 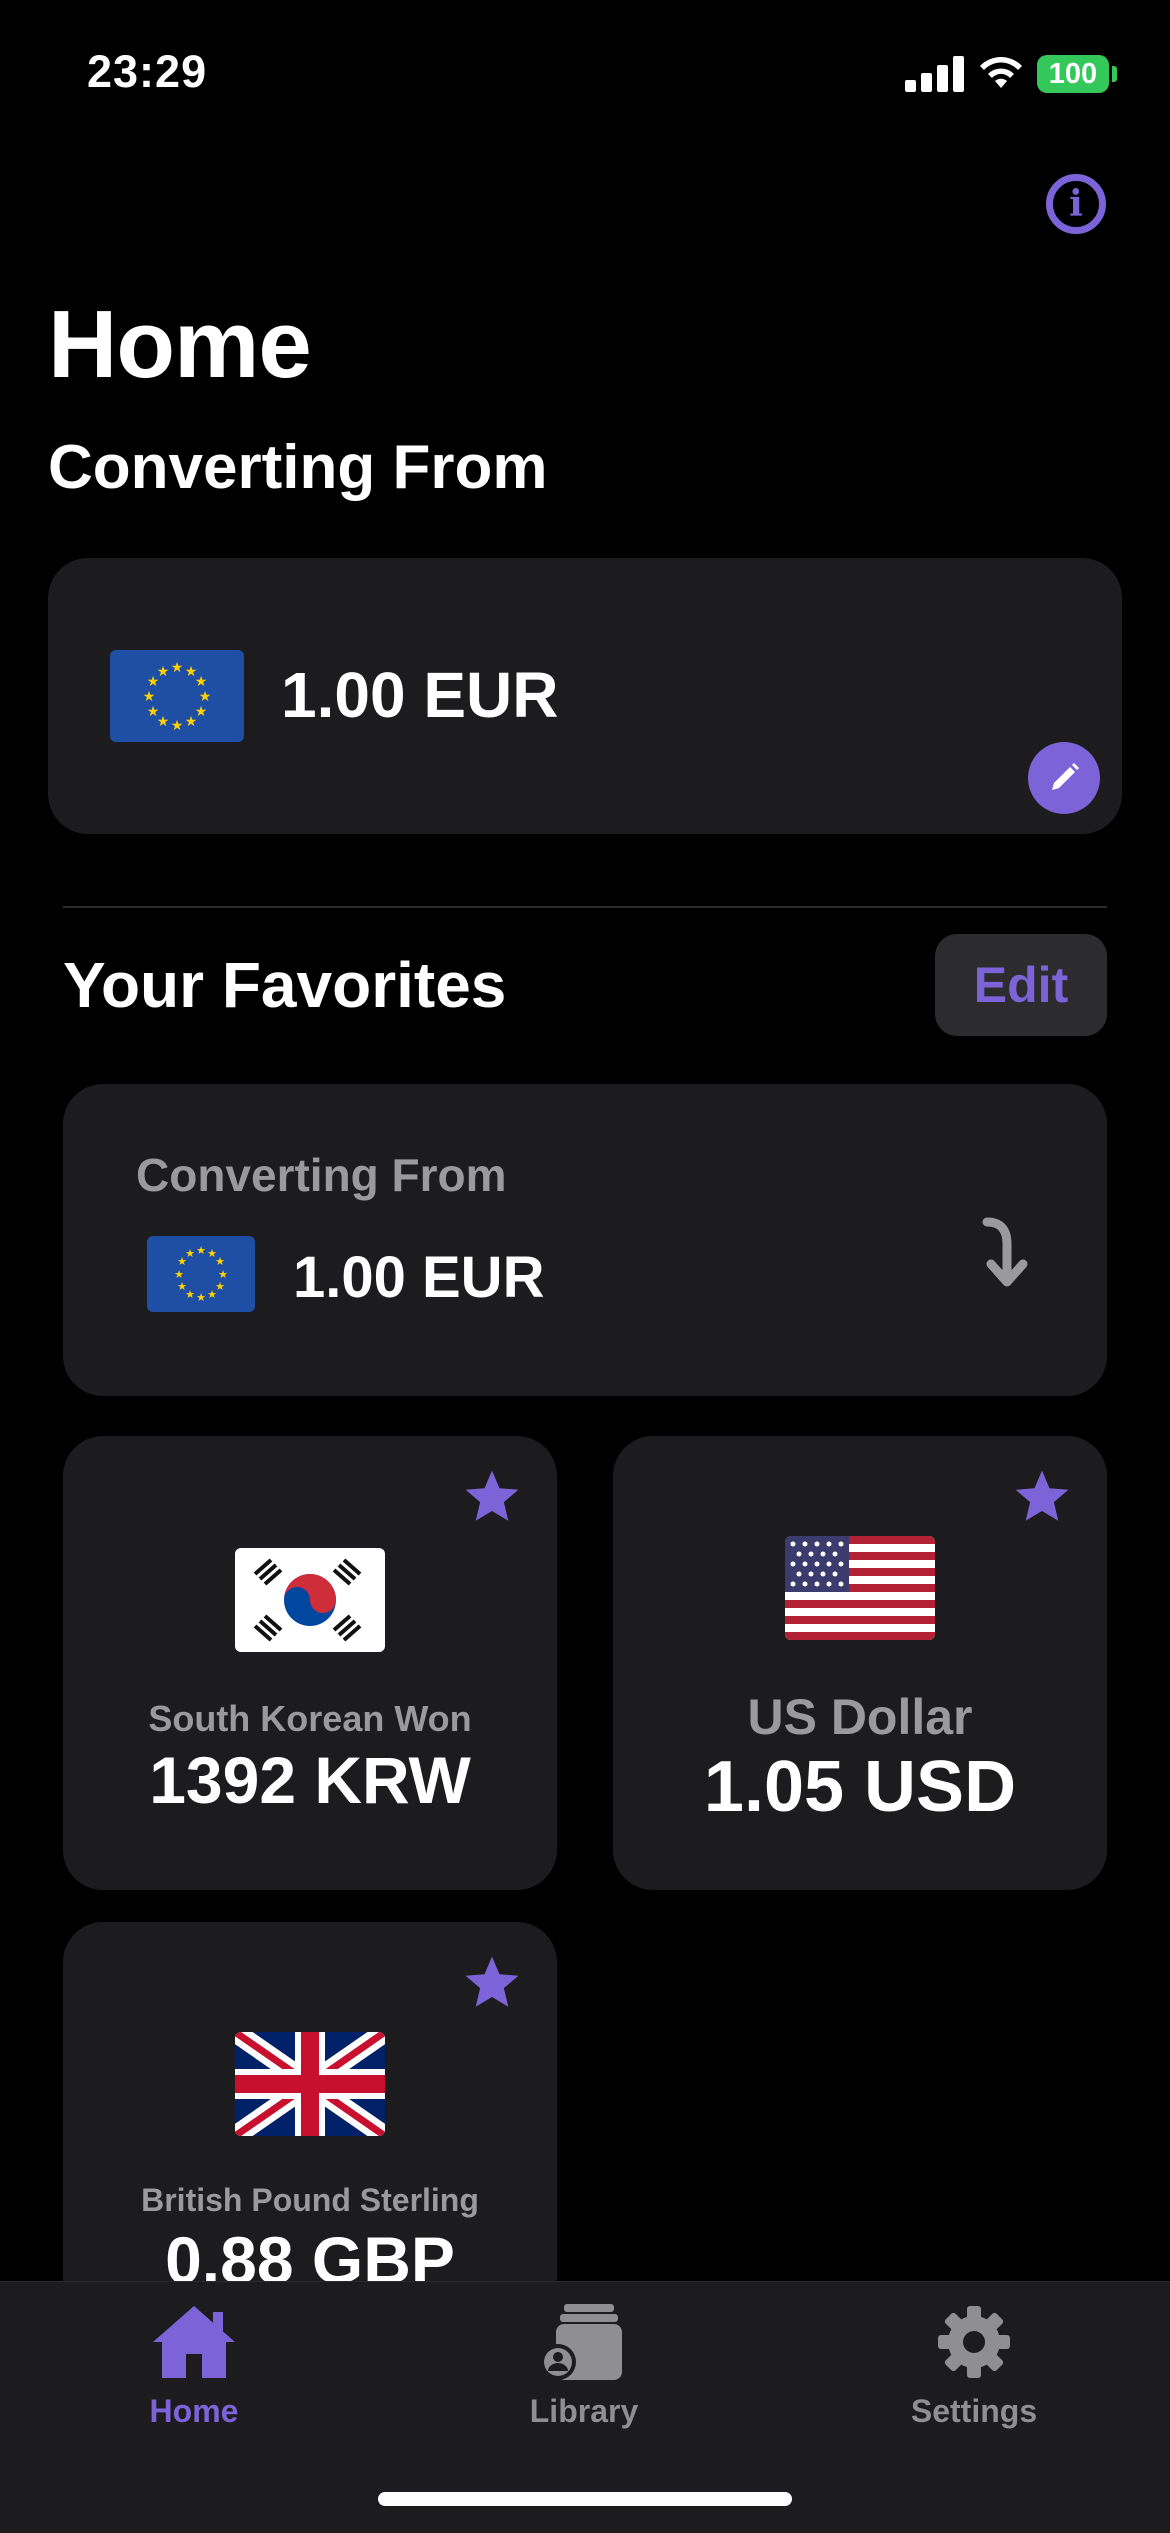 What do you see at coordinates (860, 1663) in the screenshot?
I see `favorite-card-usd: US Dollar 1.05 USD` at bounding box center [860, 1663].